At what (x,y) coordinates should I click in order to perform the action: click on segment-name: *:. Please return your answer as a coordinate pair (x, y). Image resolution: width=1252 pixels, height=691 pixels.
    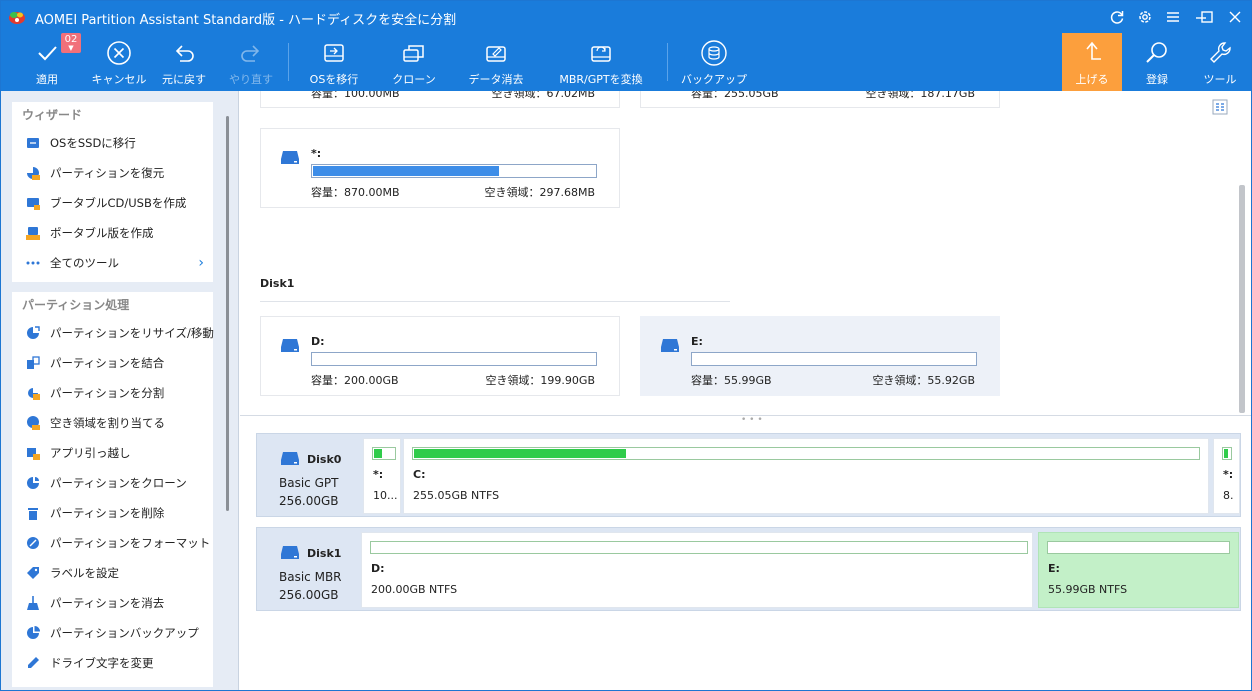
    Looking at the image, I should click on (378, 474).